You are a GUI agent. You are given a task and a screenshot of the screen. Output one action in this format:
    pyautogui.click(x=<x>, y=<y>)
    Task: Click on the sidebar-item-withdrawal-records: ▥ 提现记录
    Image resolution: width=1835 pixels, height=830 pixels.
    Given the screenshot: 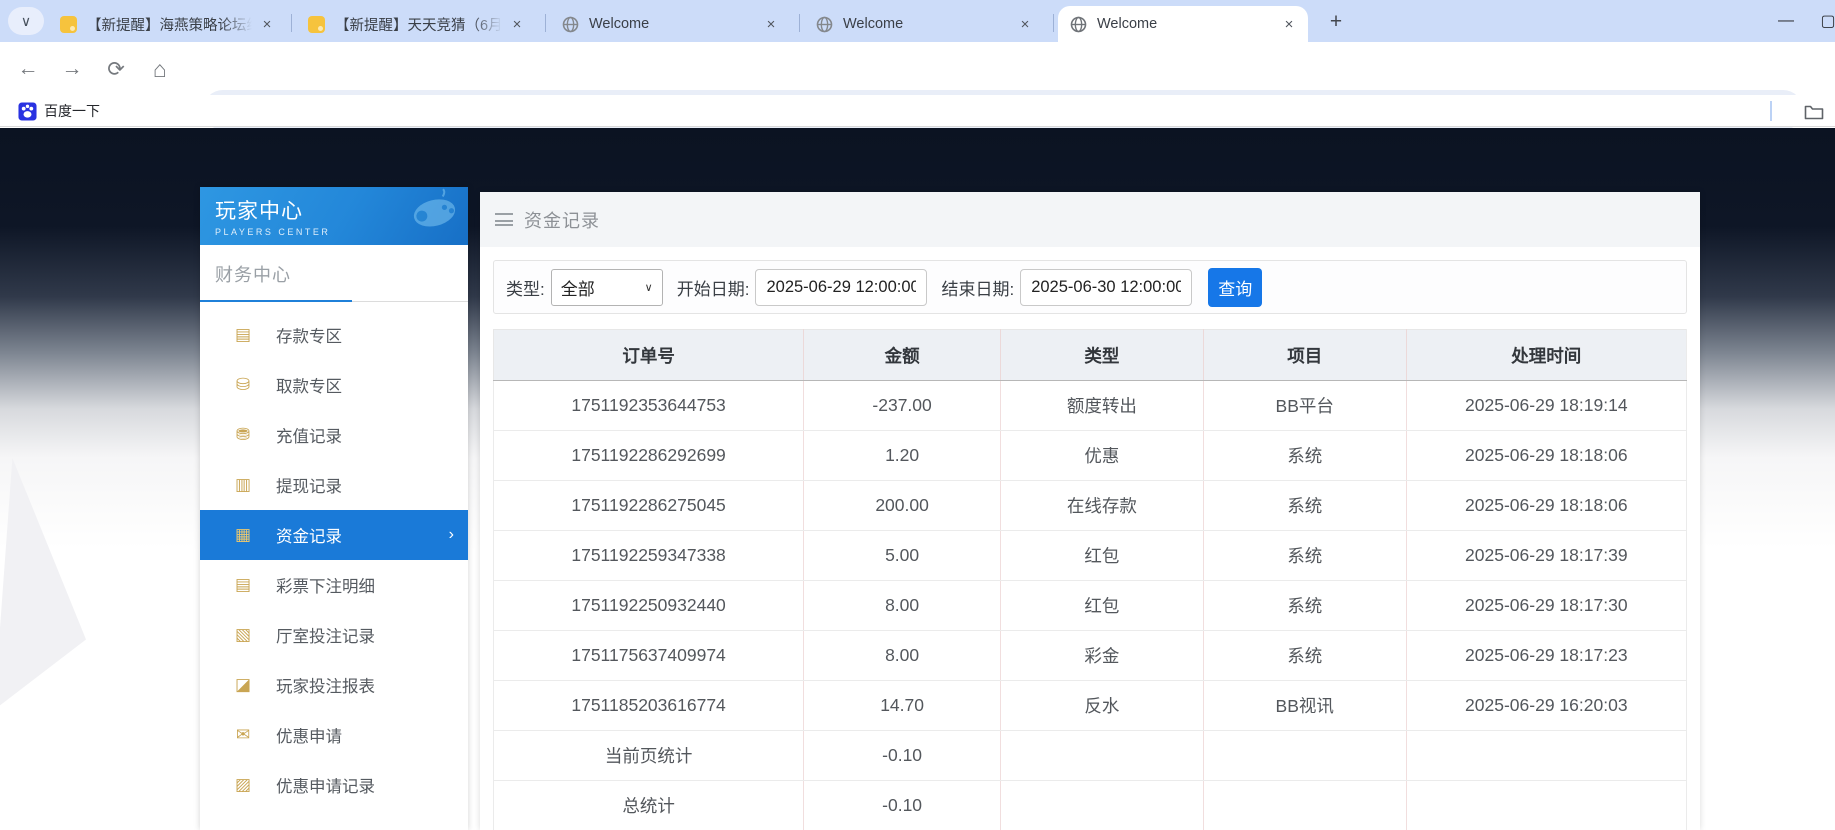 What is the action you would take?
    pyautogui.click(x=334, y=485)
    